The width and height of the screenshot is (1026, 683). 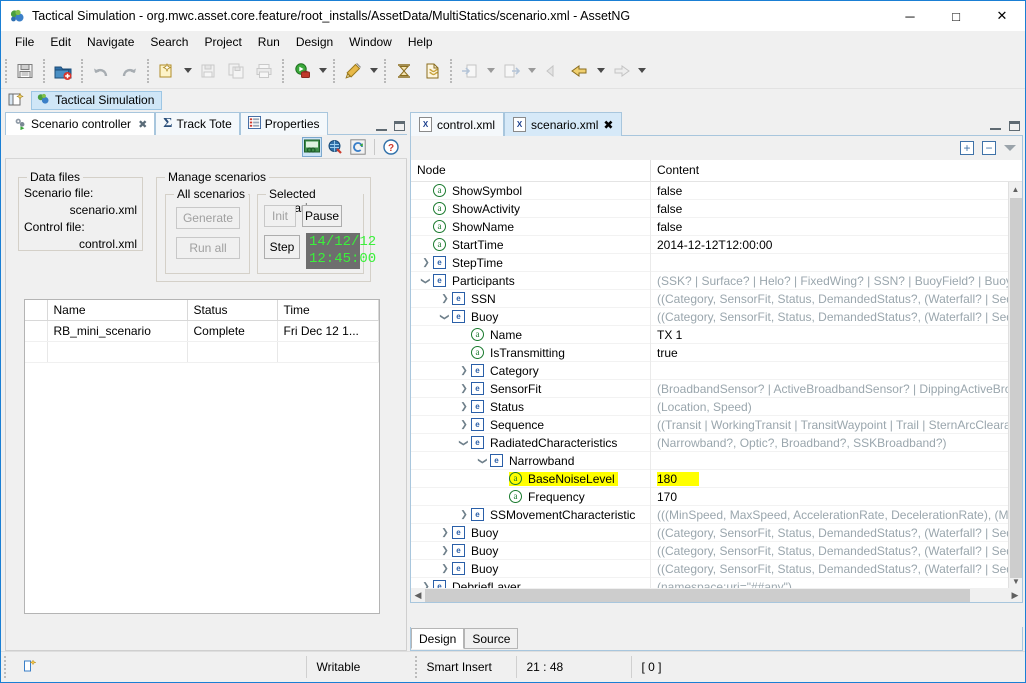 What do you see at coordinates (531, 71) in the screenshot?
I see `export-dropdown-arrow` at bounding box center [531, 71].